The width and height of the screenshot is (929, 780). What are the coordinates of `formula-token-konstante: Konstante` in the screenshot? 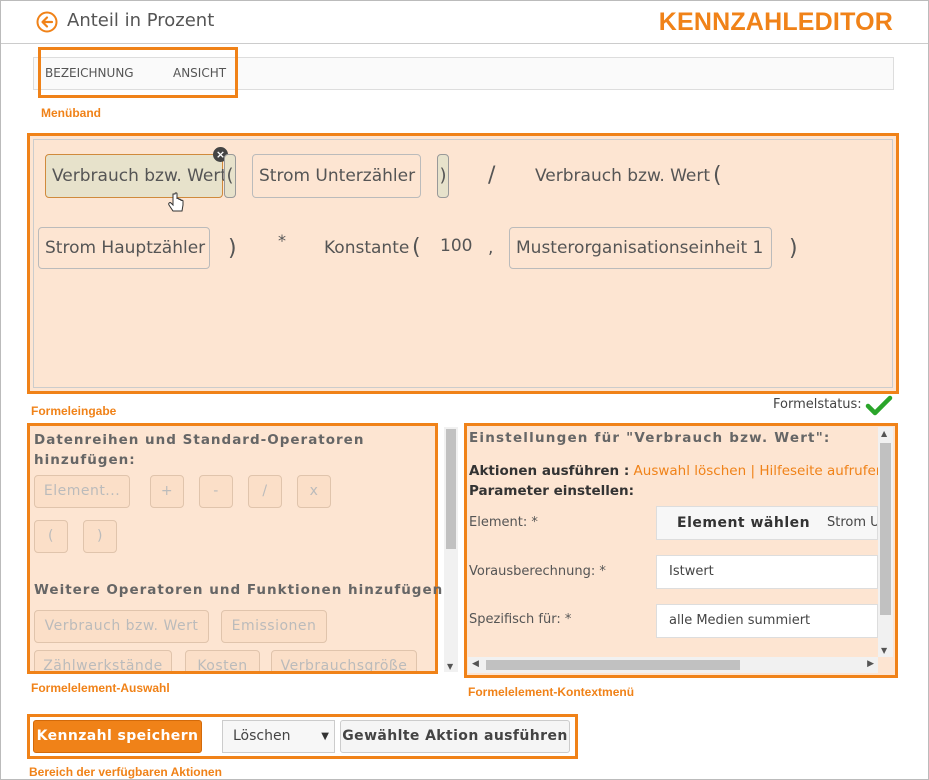 It's located at (366, 248).